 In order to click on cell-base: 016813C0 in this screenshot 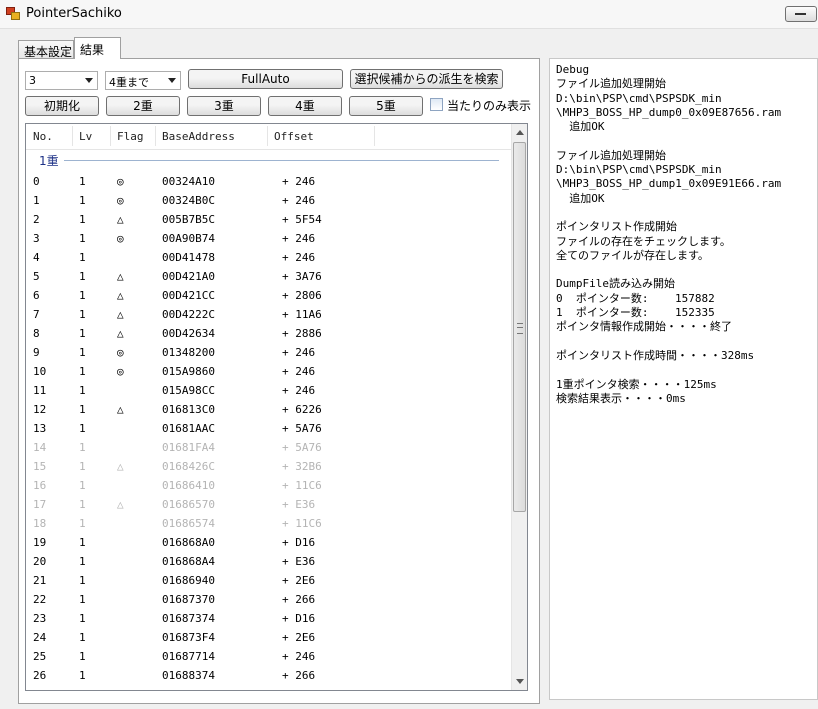, I will do `click(188, 409)`.